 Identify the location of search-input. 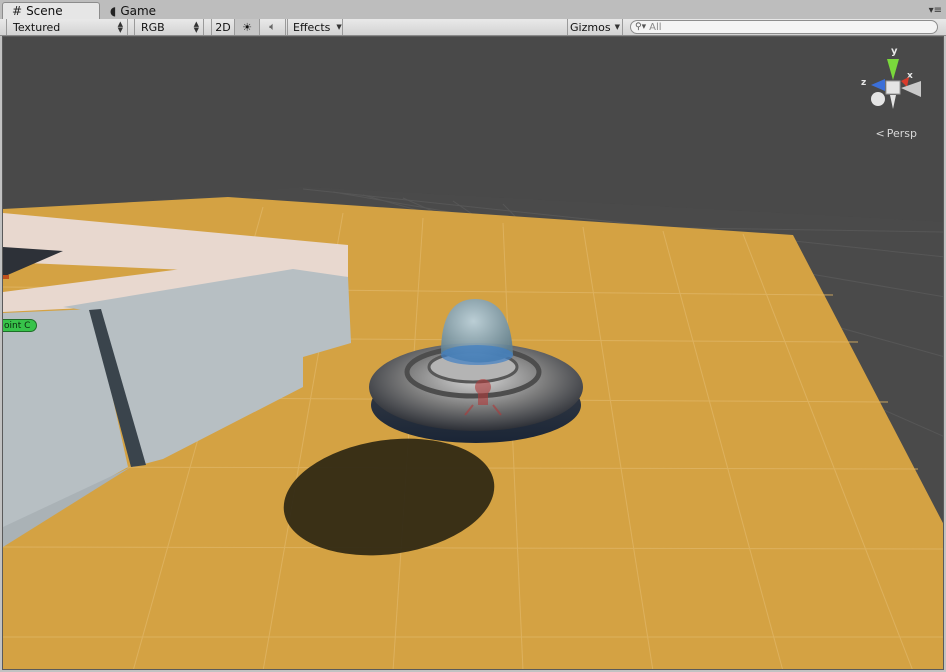
(784, 27).